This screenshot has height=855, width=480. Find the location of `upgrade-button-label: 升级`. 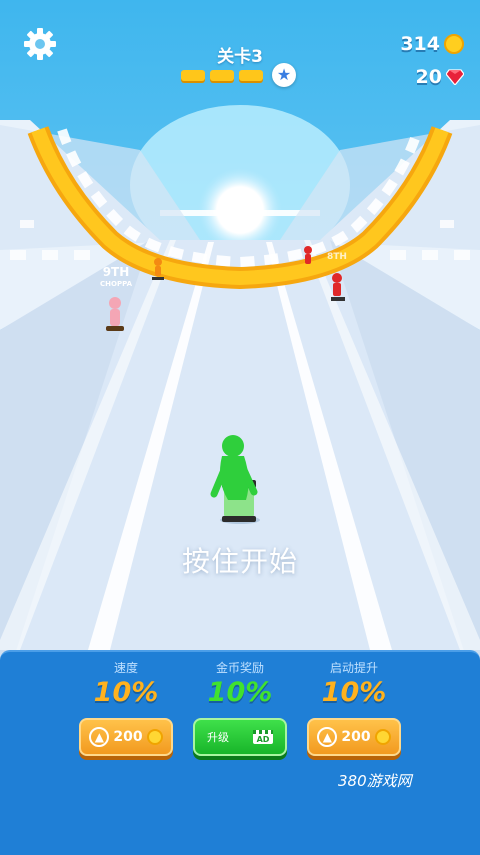

upgrade-button-label: 升级 is located at coordinates (218, 737).